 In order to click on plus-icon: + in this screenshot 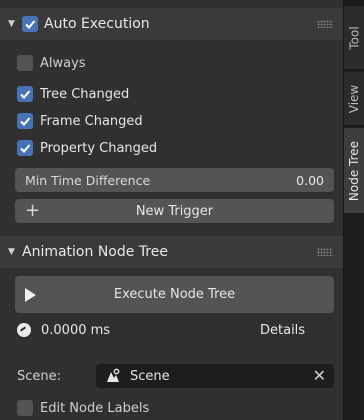, I will do `click(33, 210)`.